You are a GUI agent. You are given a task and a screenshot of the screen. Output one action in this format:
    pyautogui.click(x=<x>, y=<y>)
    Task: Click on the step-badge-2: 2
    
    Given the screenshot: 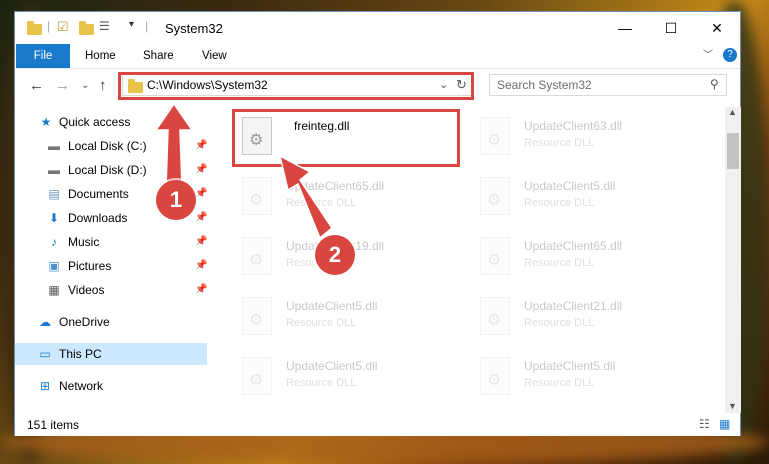 What is the action you would take?
    pyautogui.click(x=335, y=255)
    